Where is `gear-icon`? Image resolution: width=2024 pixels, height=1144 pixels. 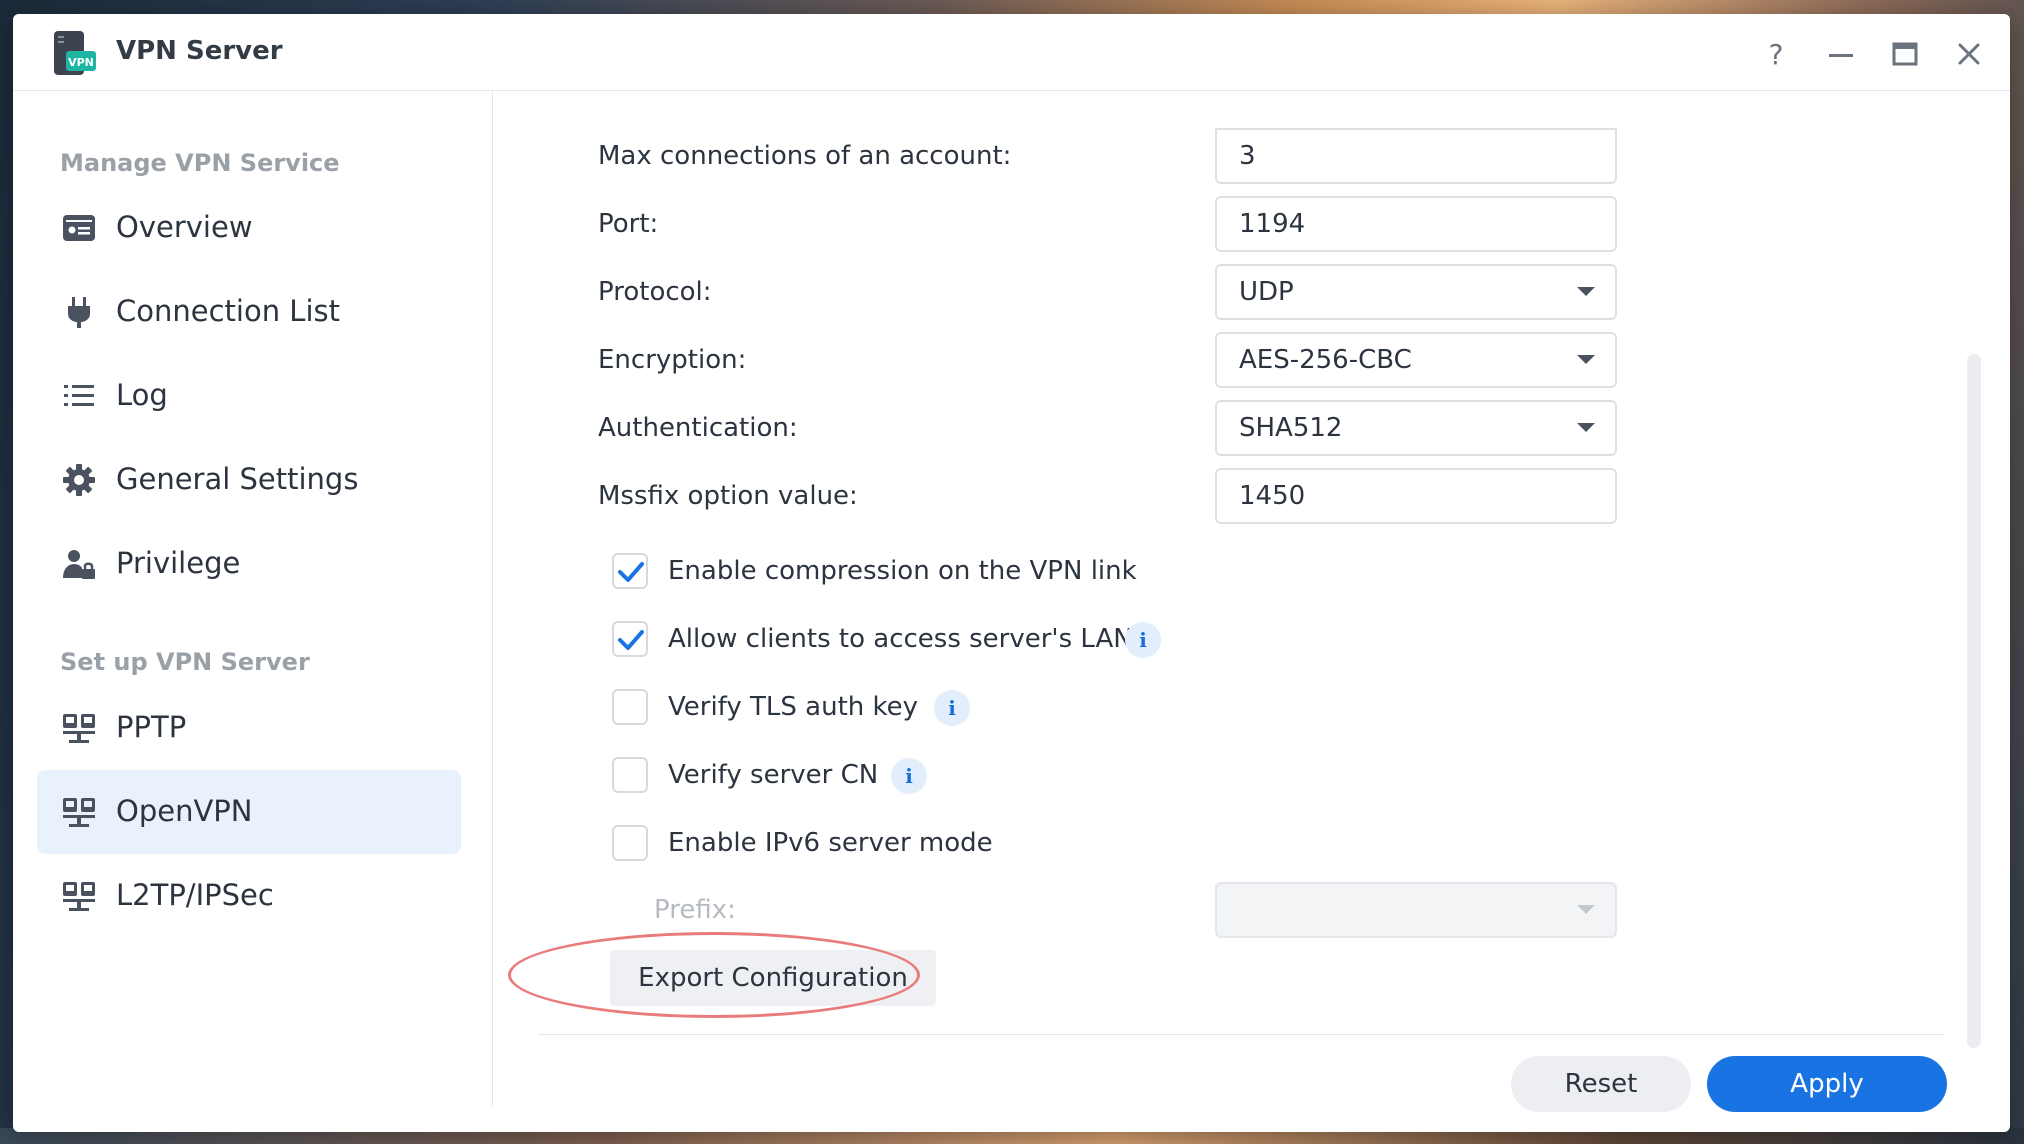
gear-icon is located at coordinates (79, 480).